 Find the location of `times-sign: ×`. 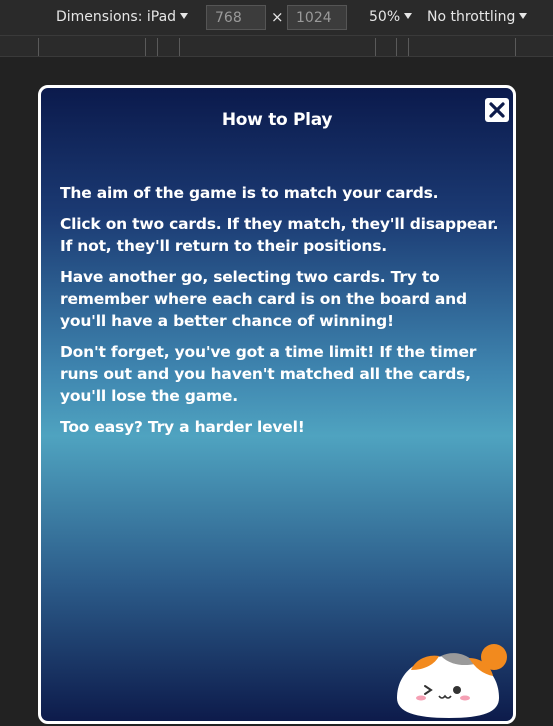

times-sign: × is located at coordinates (277, 17).